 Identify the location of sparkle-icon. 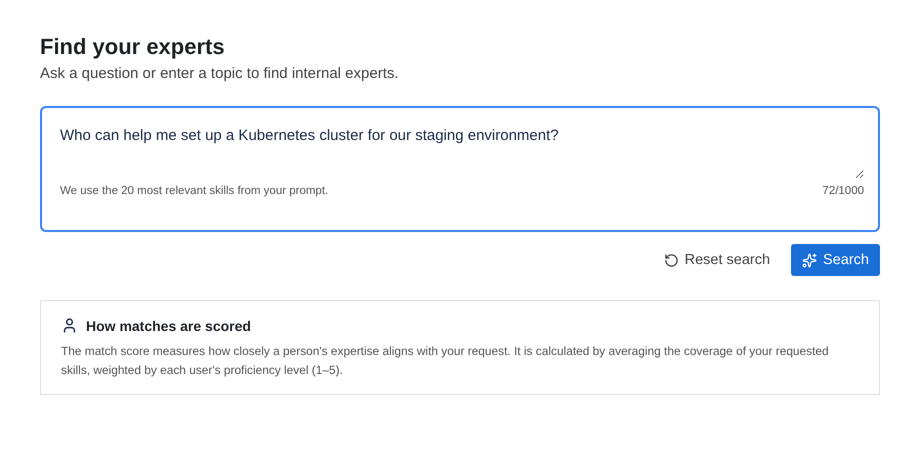
(810, 260).